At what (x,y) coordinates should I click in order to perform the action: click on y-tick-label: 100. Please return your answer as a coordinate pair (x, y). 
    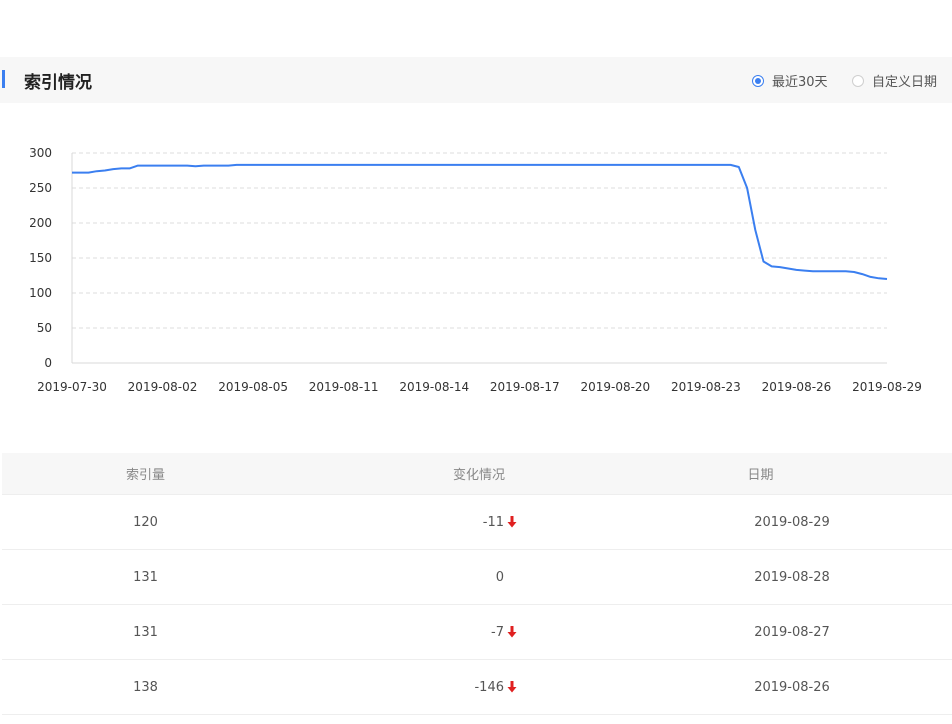
    Looking at the image, I should click on (40, 293).